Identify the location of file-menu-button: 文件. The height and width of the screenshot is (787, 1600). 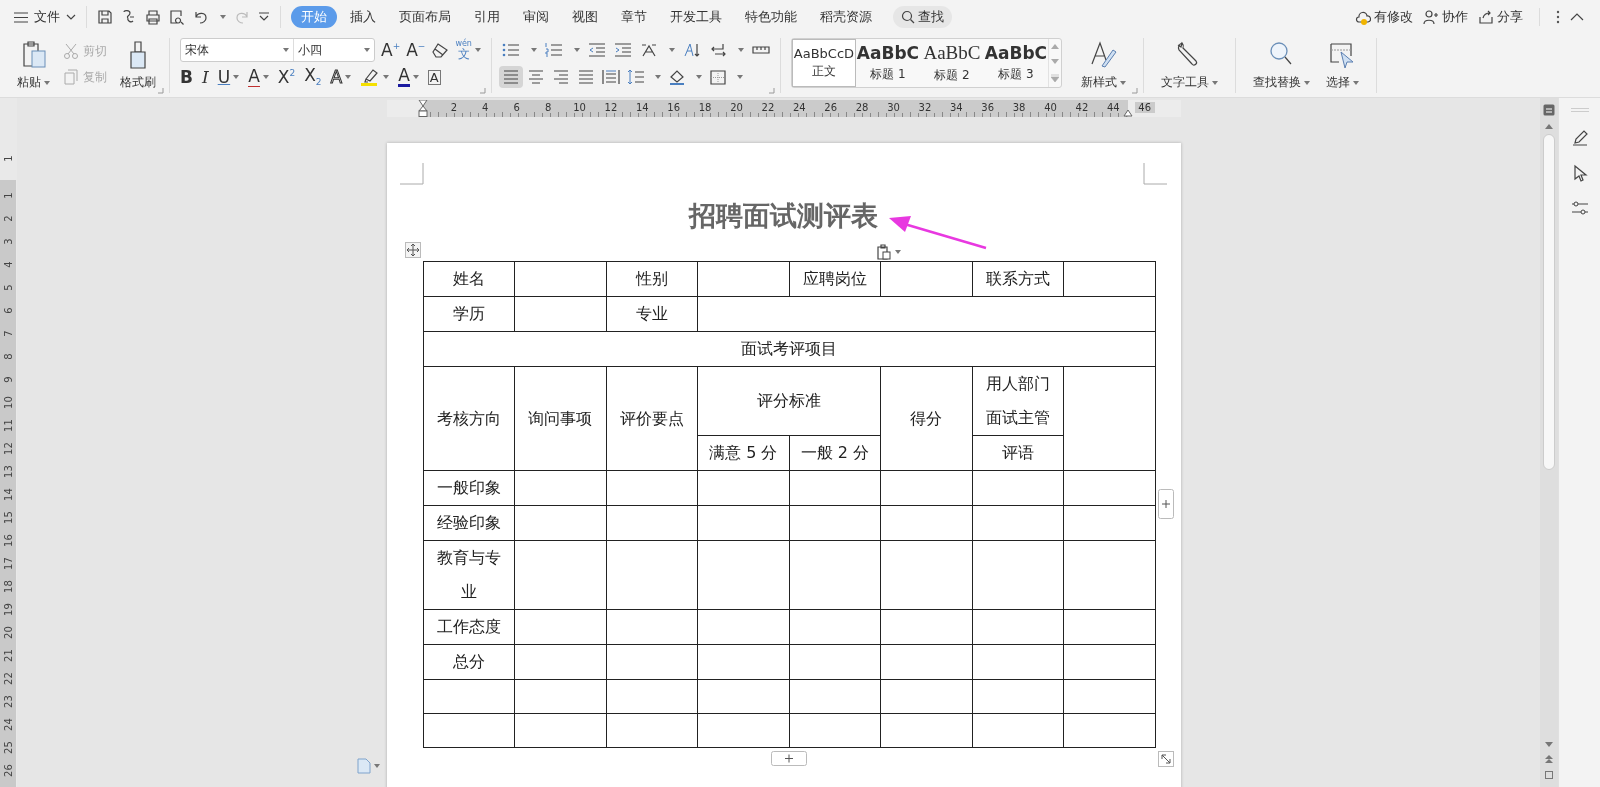
(45, 17).